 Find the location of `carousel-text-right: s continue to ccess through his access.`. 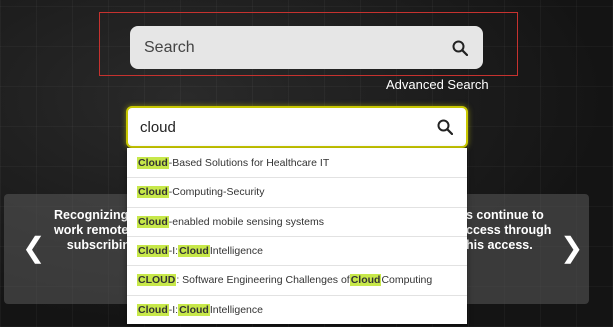

carousel-text-right: s continue to ccess through his access. is located at coordinates (508, 230).